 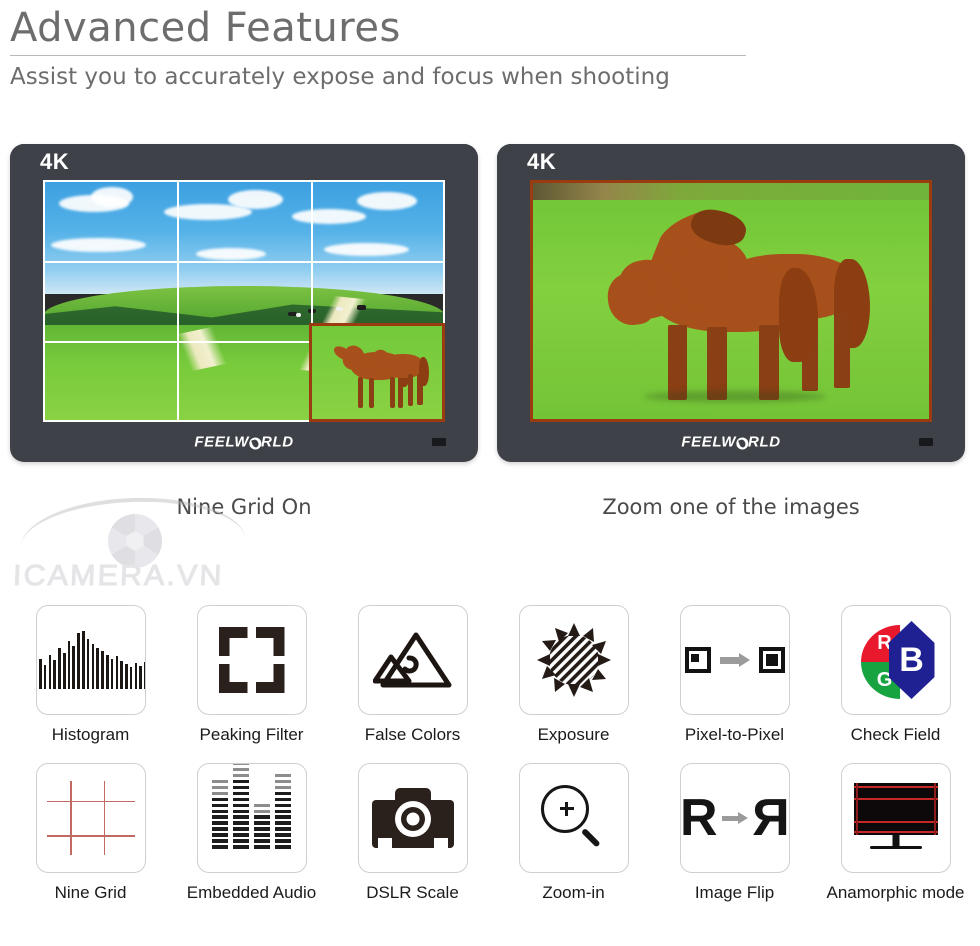 I want to click on caption-nine-grid-on: Nine Grid On, so click(x=244, y=507).